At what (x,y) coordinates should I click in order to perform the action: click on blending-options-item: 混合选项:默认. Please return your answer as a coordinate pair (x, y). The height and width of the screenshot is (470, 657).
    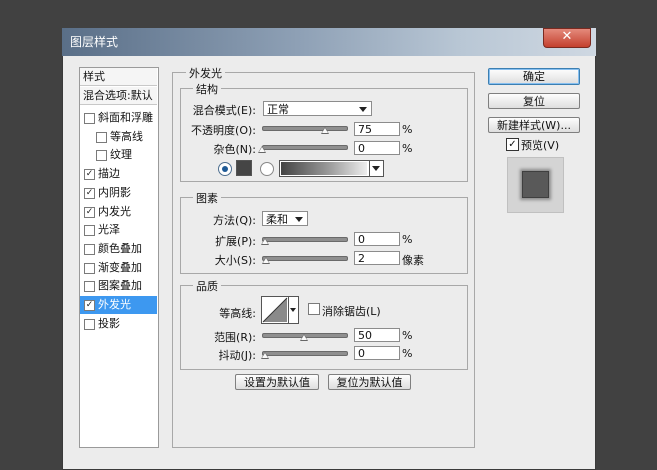
    Looking at the image, I should click on (118, 96).